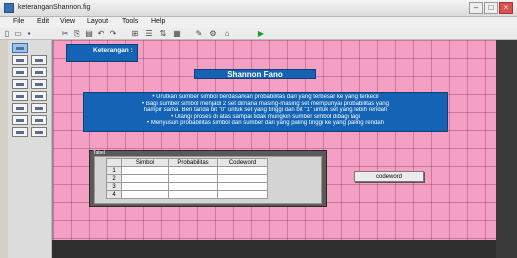 The image size is (517, 258). What do you see at coordinates (77, 33) in the screenshot?
I see `copy-icon: ⎘` at bounding box center [77, 33].